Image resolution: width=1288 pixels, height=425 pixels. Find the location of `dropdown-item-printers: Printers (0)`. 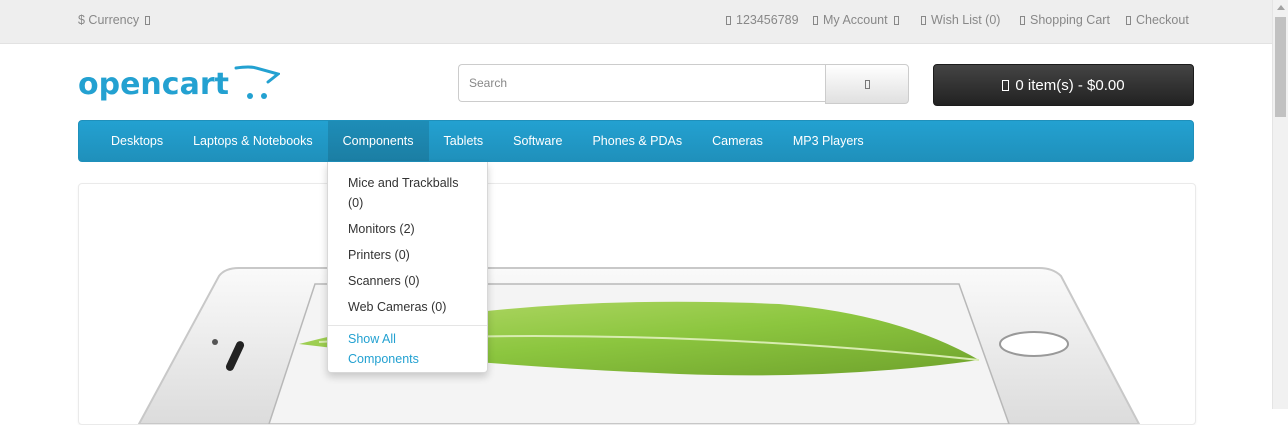

dropdown-item-printers: Printers (0) is located at coordinates (410, 255).